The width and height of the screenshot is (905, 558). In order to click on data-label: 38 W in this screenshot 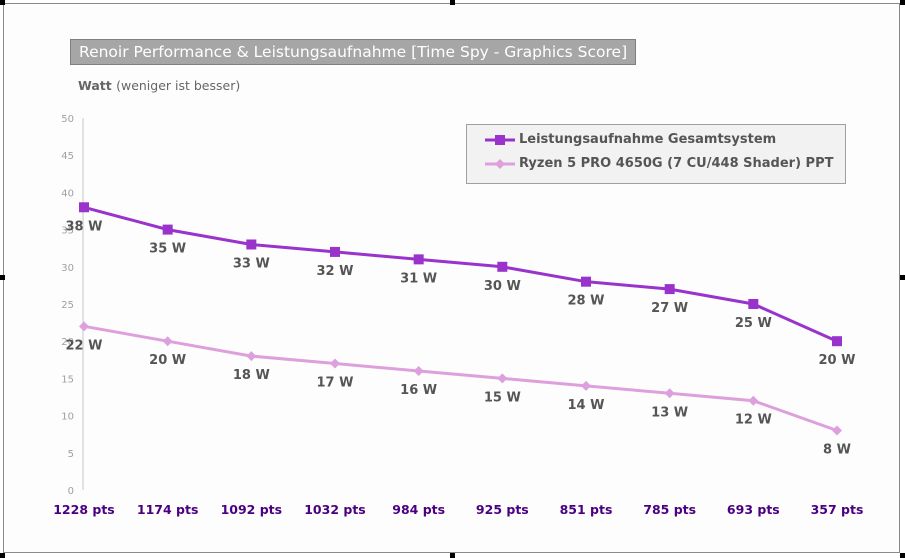, I will do `click(84, 226)`.